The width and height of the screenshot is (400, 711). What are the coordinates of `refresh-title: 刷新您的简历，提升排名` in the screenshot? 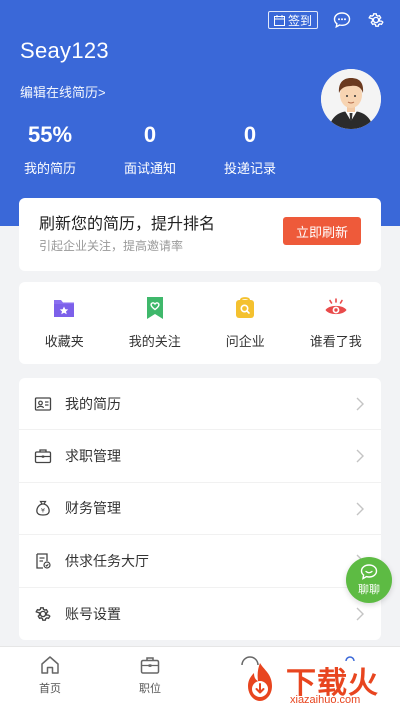 It's located at (127, 224).